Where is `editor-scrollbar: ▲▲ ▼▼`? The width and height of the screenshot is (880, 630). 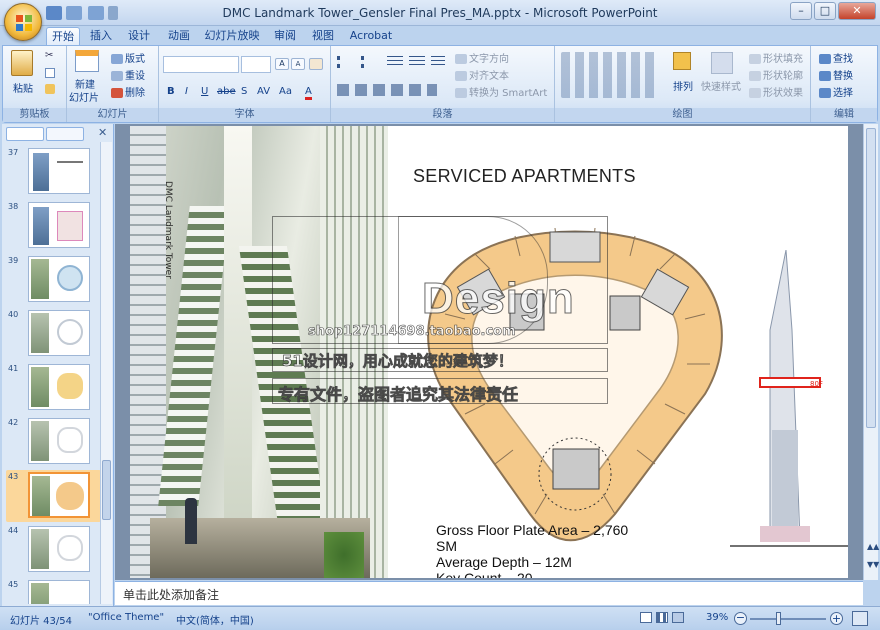 editor-scrollbar: ▲▲ ▼▼ is located at coordinates (871, 352).